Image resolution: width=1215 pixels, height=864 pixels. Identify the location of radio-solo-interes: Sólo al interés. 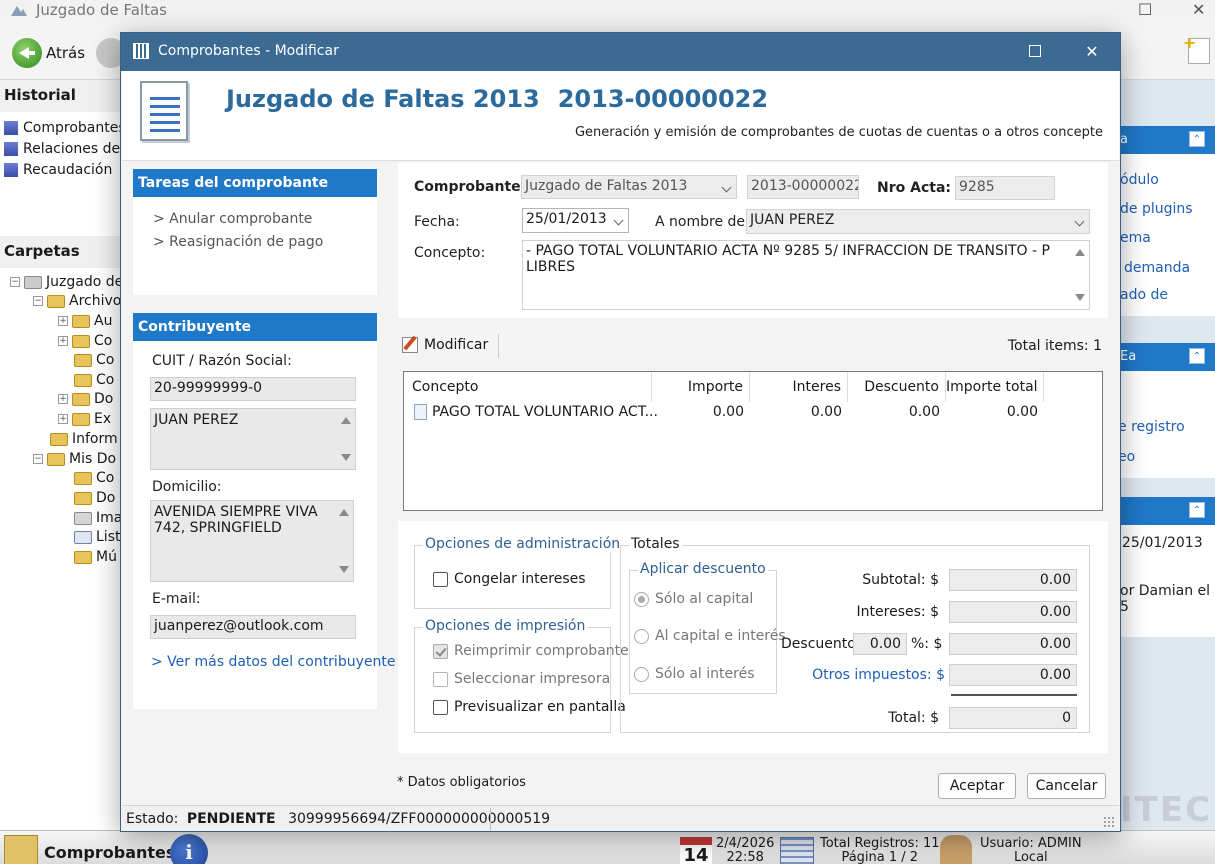
(694, 674).